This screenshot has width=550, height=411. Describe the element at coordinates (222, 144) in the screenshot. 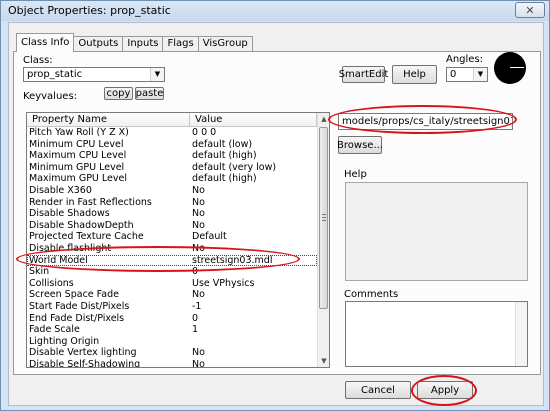

I see `property-value-cell: default (low)` at that location.